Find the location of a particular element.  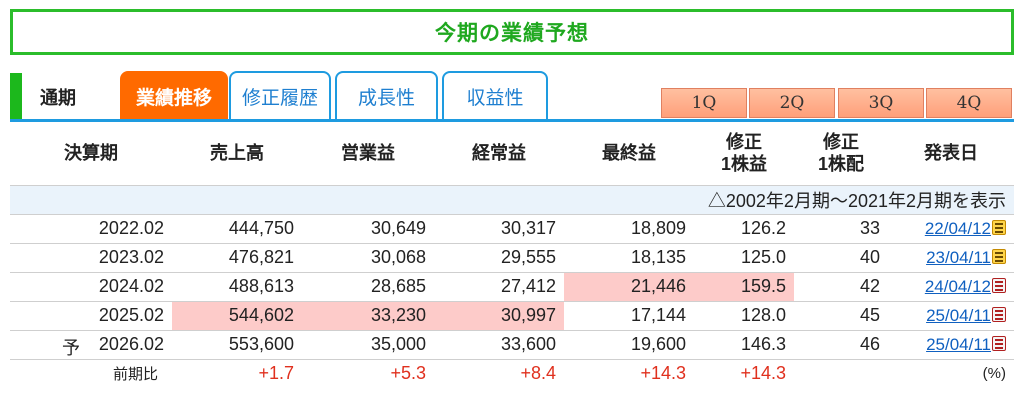

tab-bar: 通期 業績推移 修正履歴 成長性 収益性 1Q 2Q 3Q 4Q is located at coordinates (512, 96).